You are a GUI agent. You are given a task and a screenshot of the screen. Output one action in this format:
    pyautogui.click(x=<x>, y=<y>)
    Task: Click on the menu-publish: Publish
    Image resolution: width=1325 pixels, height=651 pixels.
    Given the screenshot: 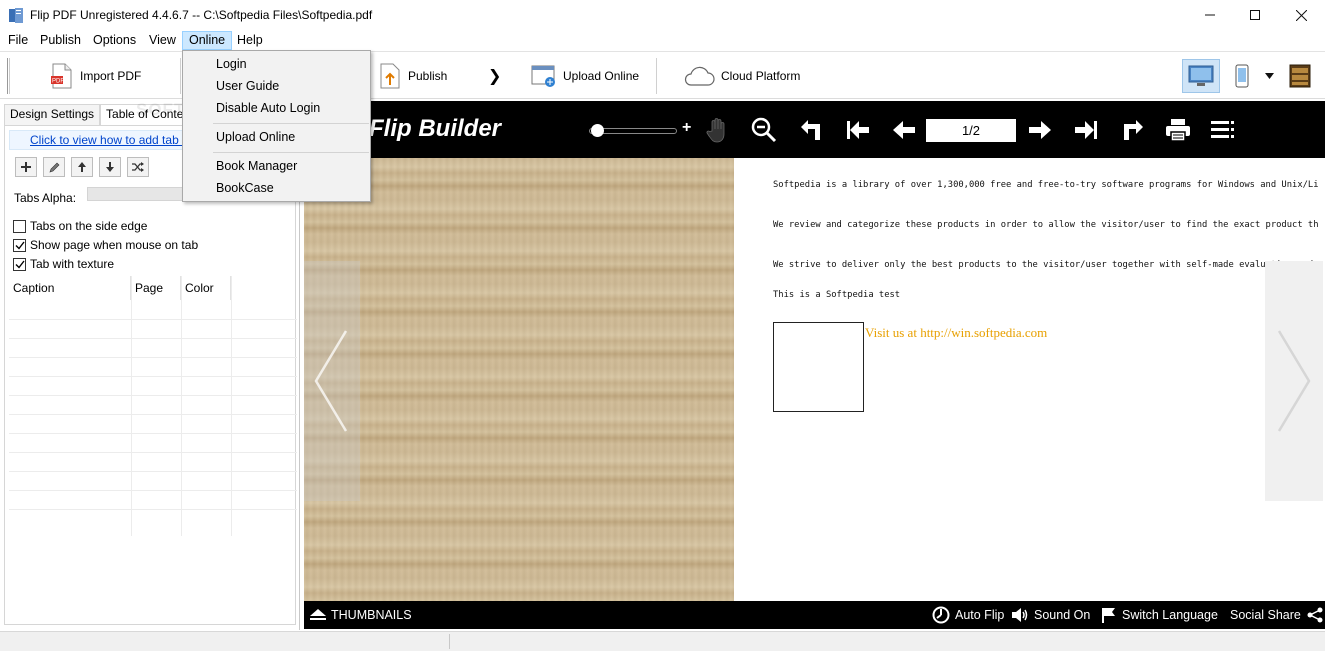 What is the action you would take?
    pyautogui.click(x=60, y=40)
    